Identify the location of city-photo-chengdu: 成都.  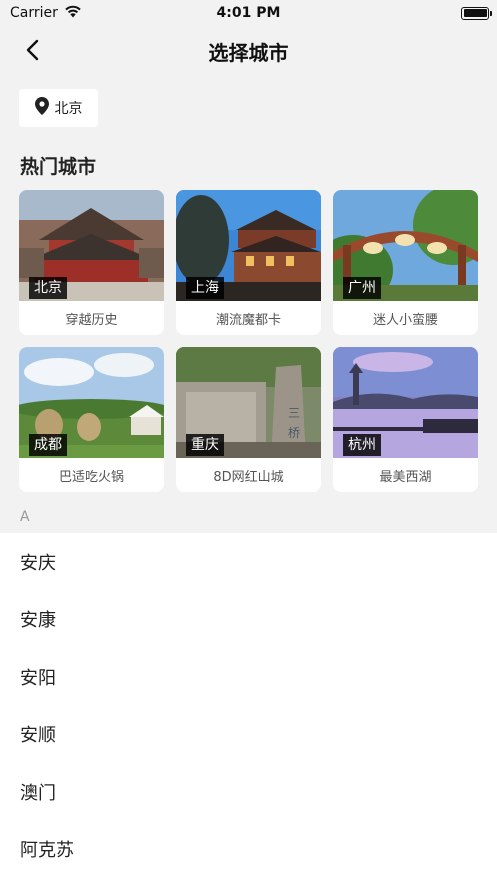
(91, 402).